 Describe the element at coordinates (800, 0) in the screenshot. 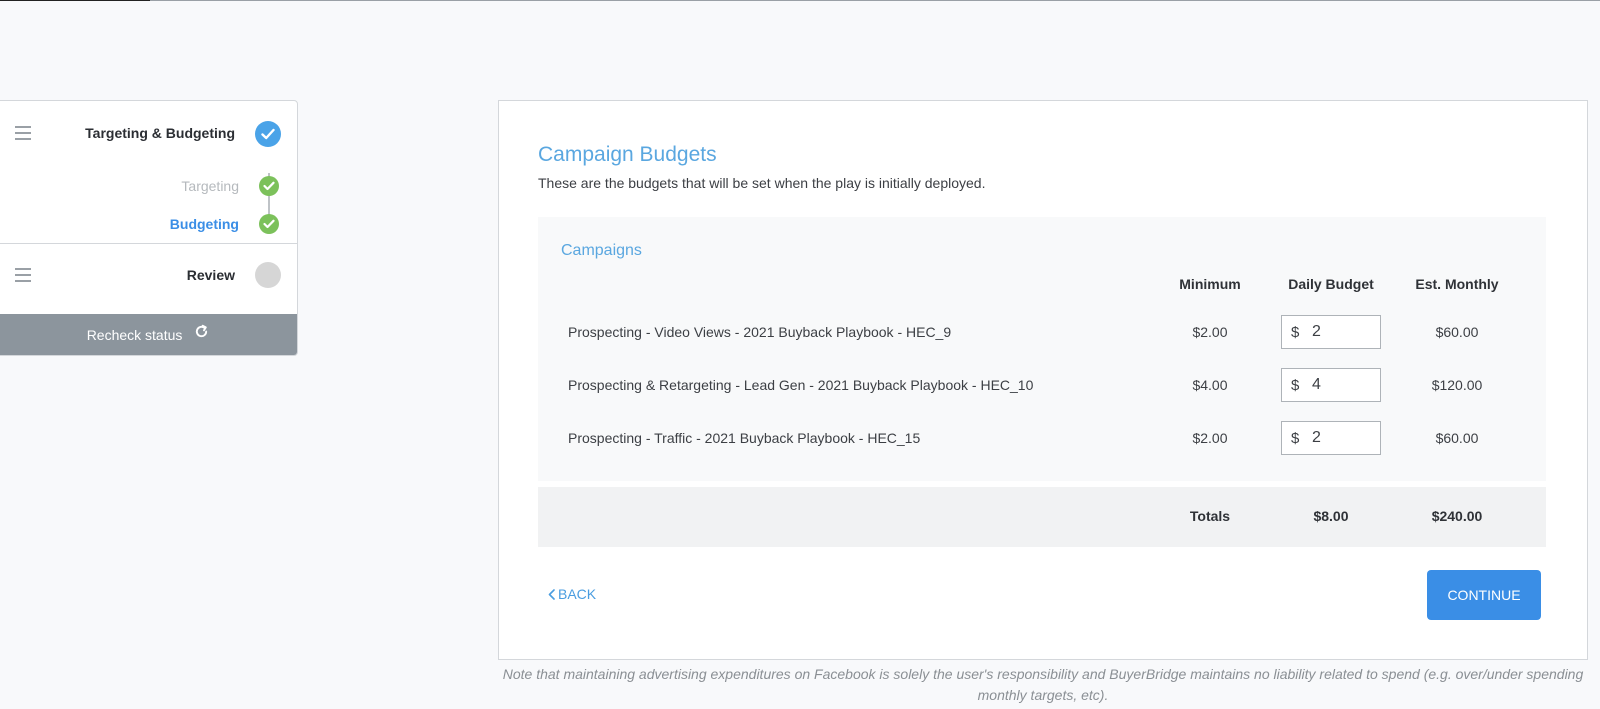

I see `top-border` at that location.